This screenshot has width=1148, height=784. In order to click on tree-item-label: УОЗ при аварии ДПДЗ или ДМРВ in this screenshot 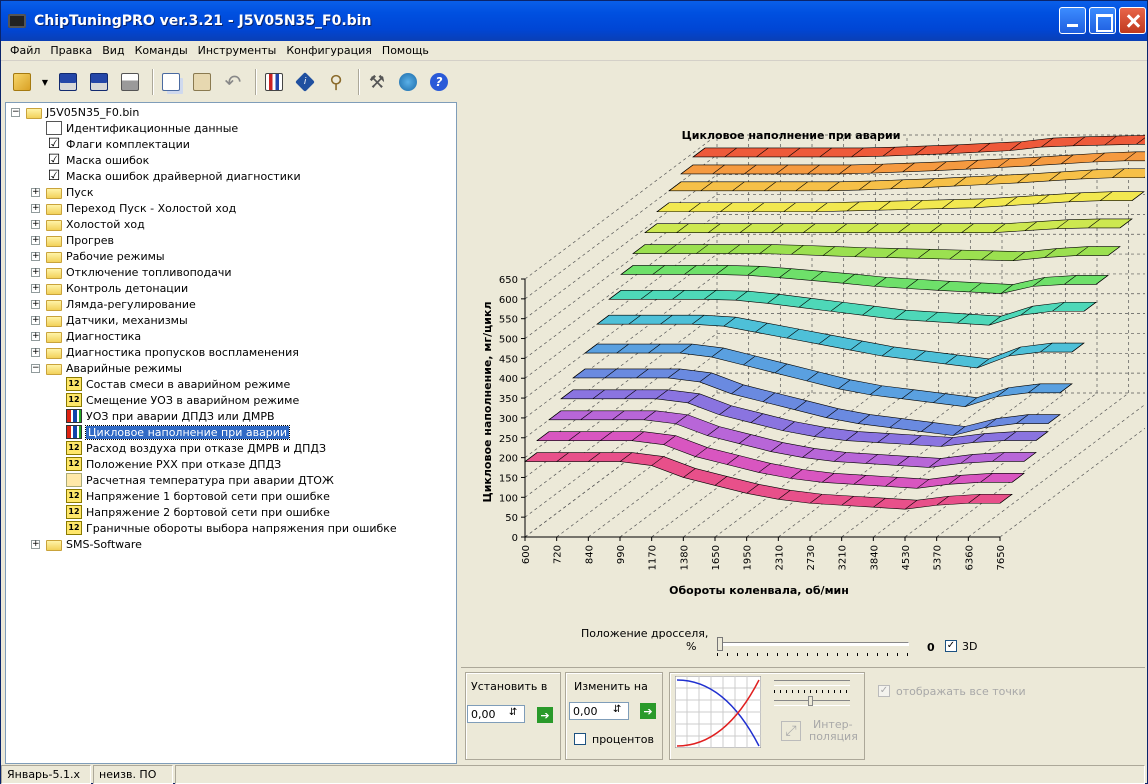, I will do `click(180, 416)`.